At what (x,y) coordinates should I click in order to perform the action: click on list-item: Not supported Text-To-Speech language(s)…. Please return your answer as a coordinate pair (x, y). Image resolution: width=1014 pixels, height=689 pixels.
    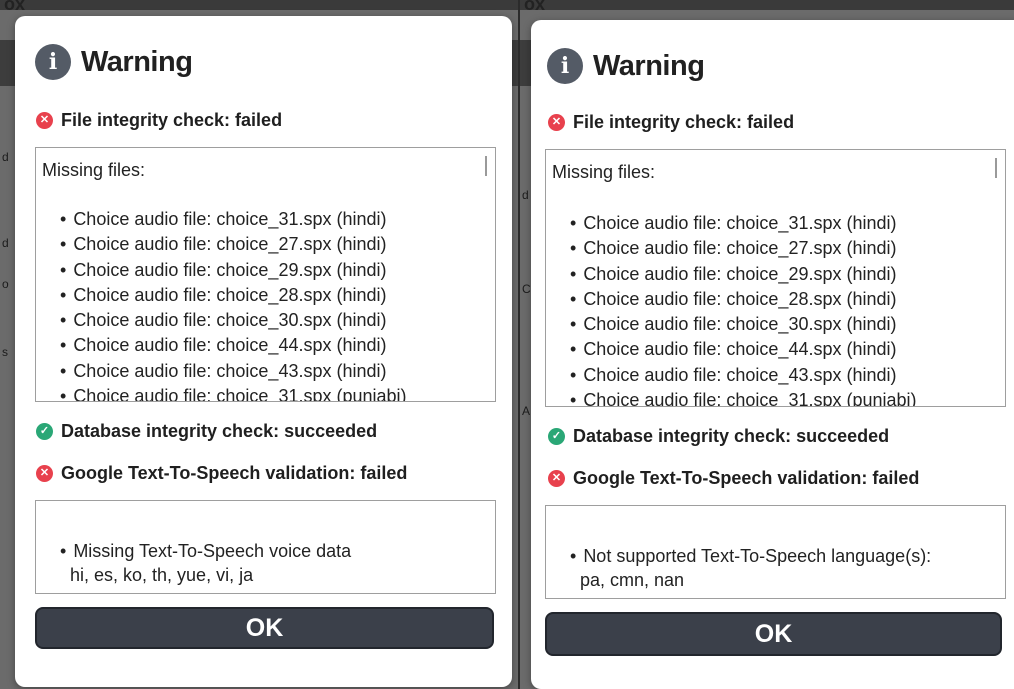
    Looking at the image, I should click on (750, 568).